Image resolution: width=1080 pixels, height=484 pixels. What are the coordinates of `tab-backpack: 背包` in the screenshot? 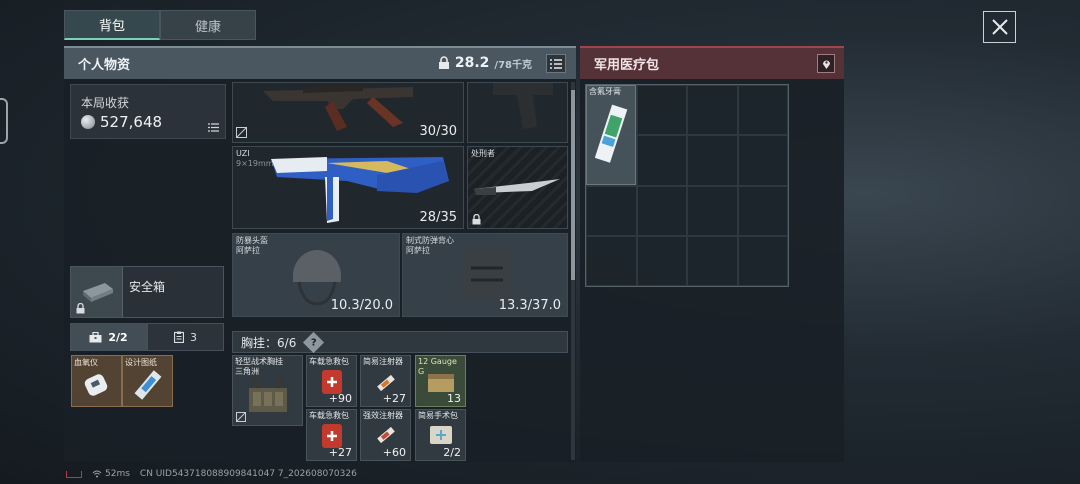 It's located at (112, 25).